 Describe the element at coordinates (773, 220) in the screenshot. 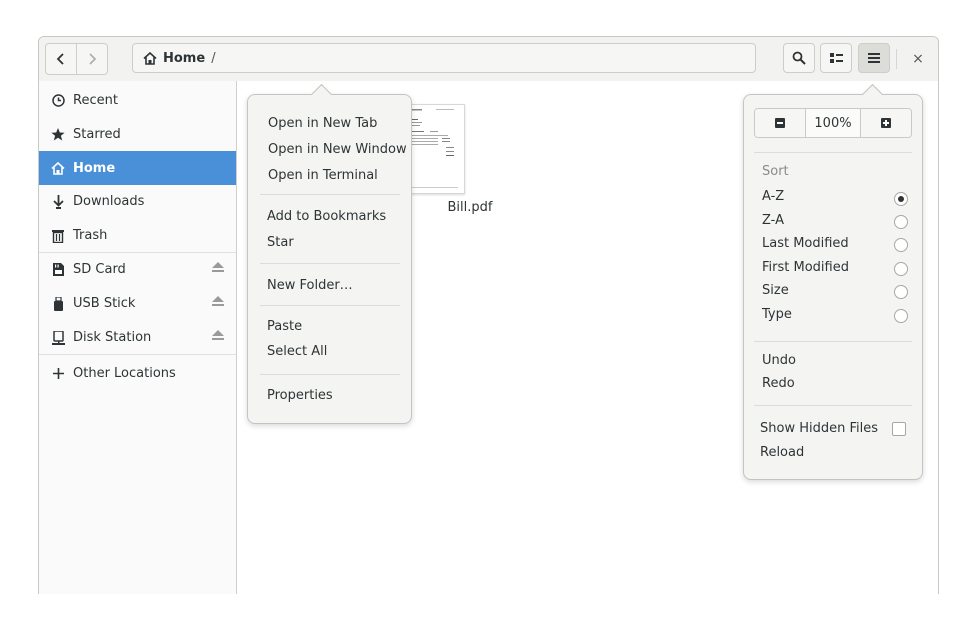

I see `sort-option-z-a: Z-A` at that location.